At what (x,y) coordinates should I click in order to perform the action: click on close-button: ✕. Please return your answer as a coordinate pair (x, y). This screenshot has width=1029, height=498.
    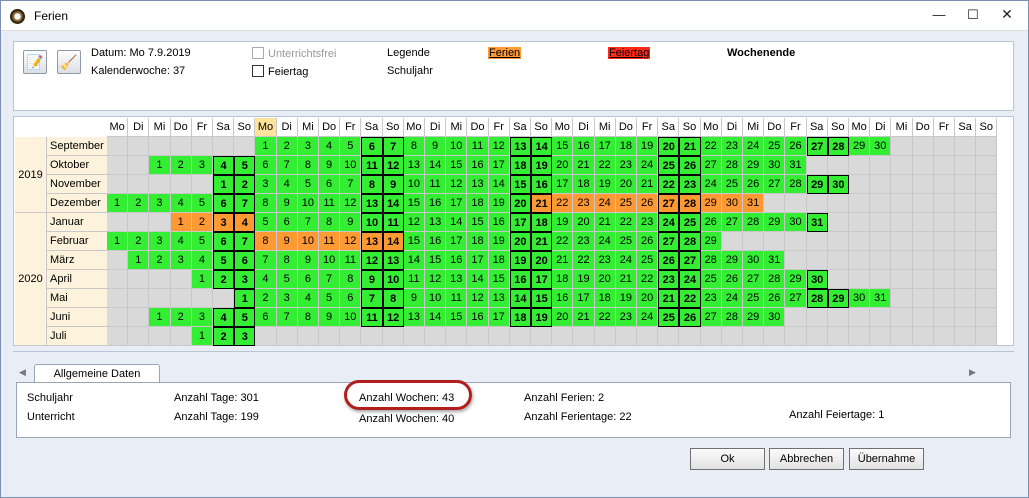
    Looking at the image, I should click on (1007, 15).